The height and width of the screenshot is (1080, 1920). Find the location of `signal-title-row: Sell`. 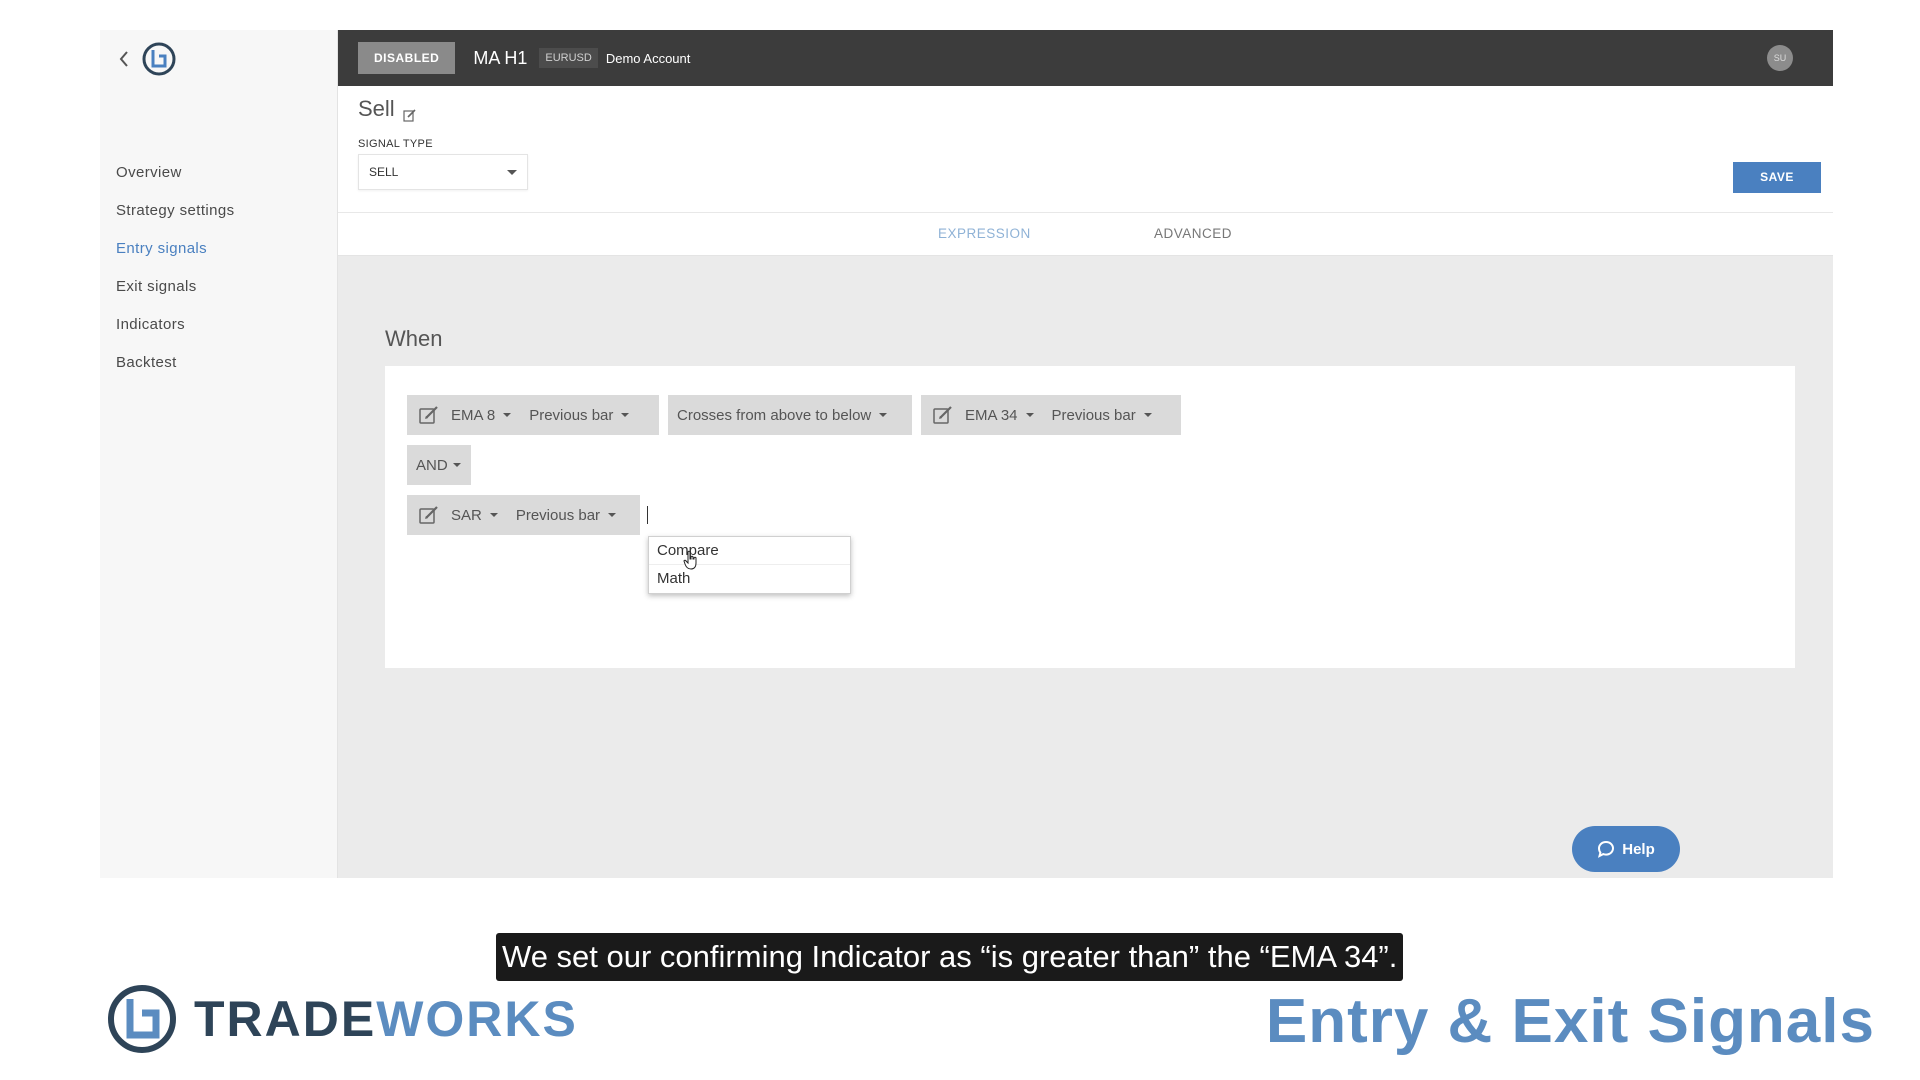

signal-title-row: Sell is located at coordinates (387, 109).